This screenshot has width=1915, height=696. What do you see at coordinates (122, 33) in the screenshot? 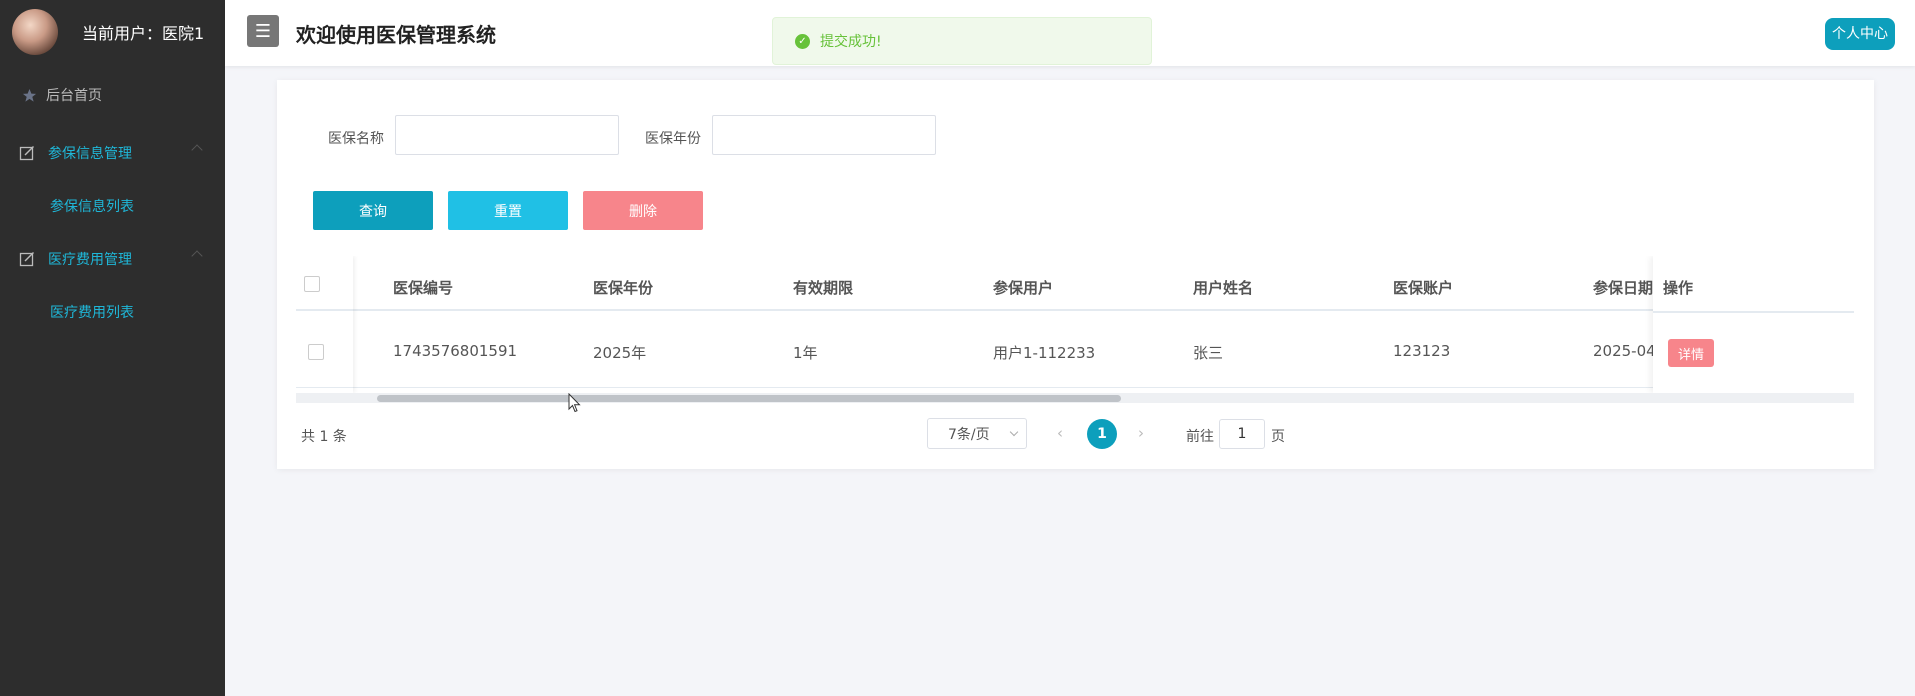
I see `user-label: 当前用户：` at bounding box center [122, 33].